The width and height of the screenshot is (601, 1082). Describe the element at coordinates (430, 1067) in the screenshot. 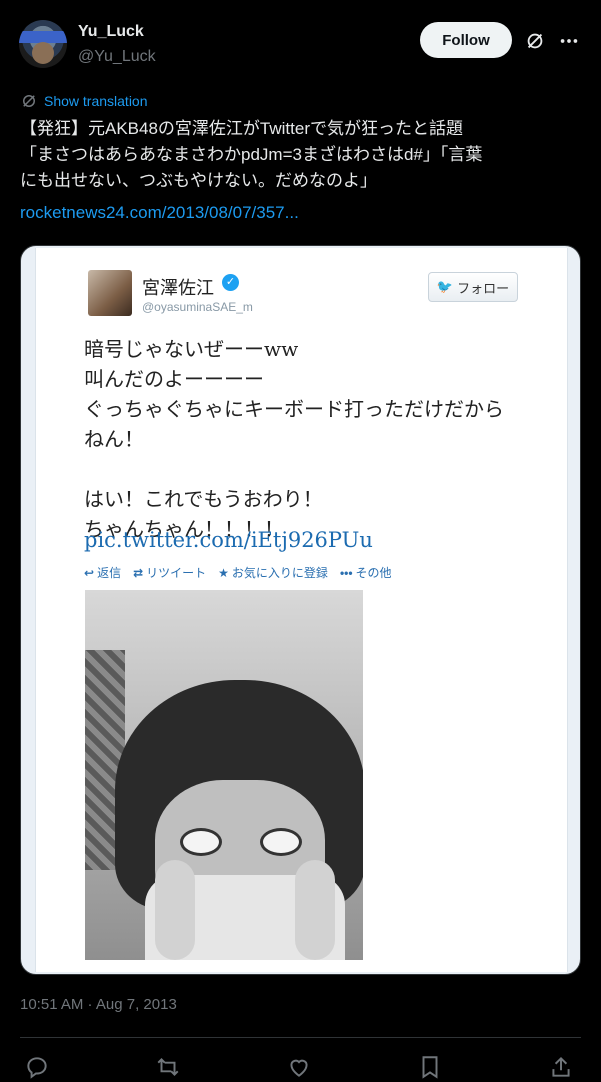

I see `bookmark-icon` at that location.